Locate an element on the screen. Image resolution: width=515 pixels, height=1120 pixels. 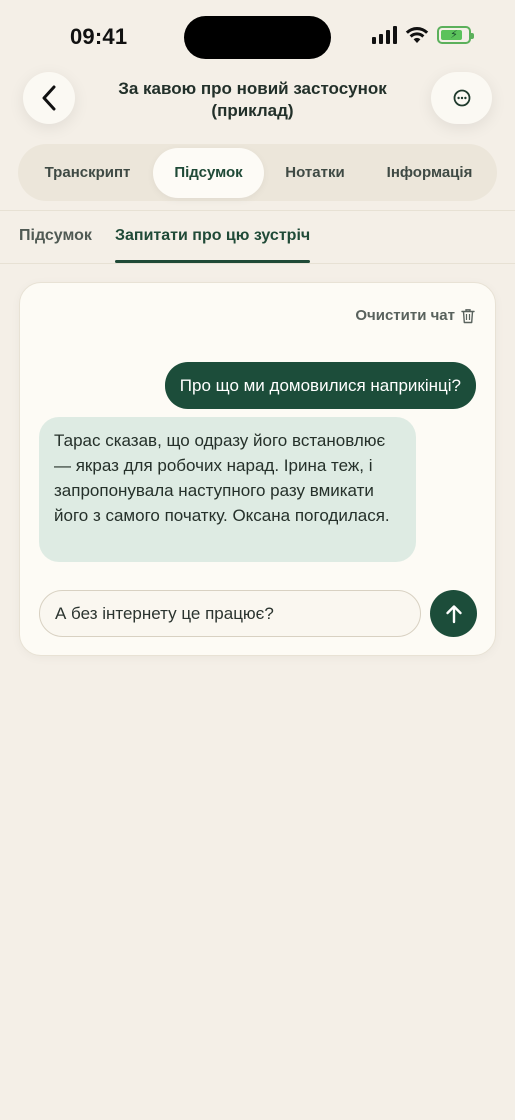
status-time: 09:41 is located at coordinates (99, 36).